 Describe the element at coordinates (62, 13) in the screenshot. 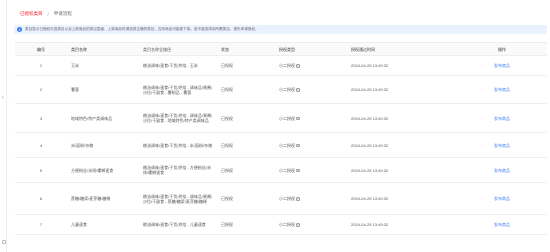

I see `breadcrumb-current: 申请流程` at that location.